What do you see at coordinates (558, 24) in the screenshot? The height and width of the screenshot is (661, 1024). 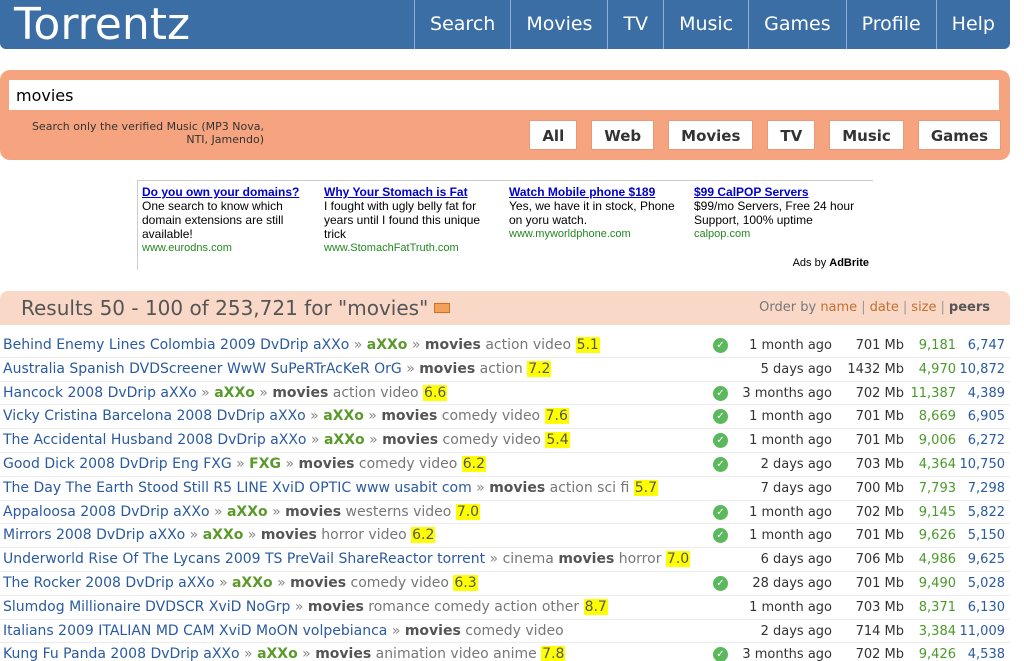 I see `nav-movies: Movies` at bounding box center [558, 24].